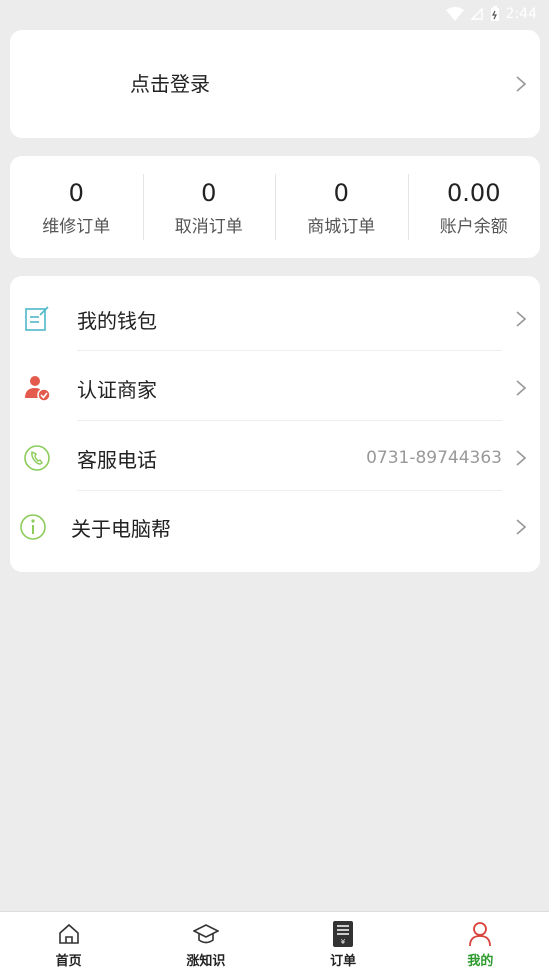 The height and width of the screenshot is (976, 549). What do you see at coordinates (275, 388) in the screenshot?
I see `menu-item-verify-merchant: 认证商家` at bounding box center [275, 388].